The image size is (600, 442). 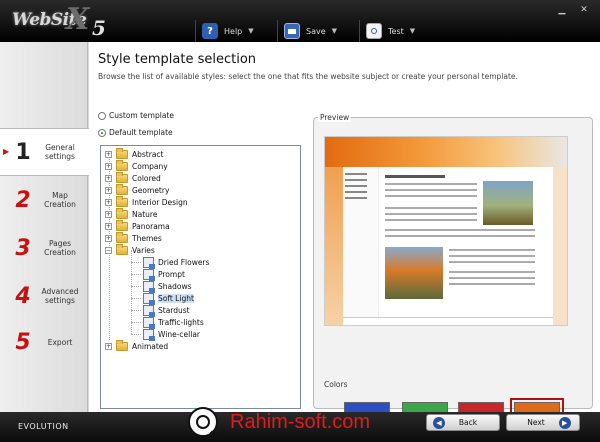 What do you see at coordinates (23, 248) in the screenshot?
I see `step-number: 3` at bounding box center [23, 248].